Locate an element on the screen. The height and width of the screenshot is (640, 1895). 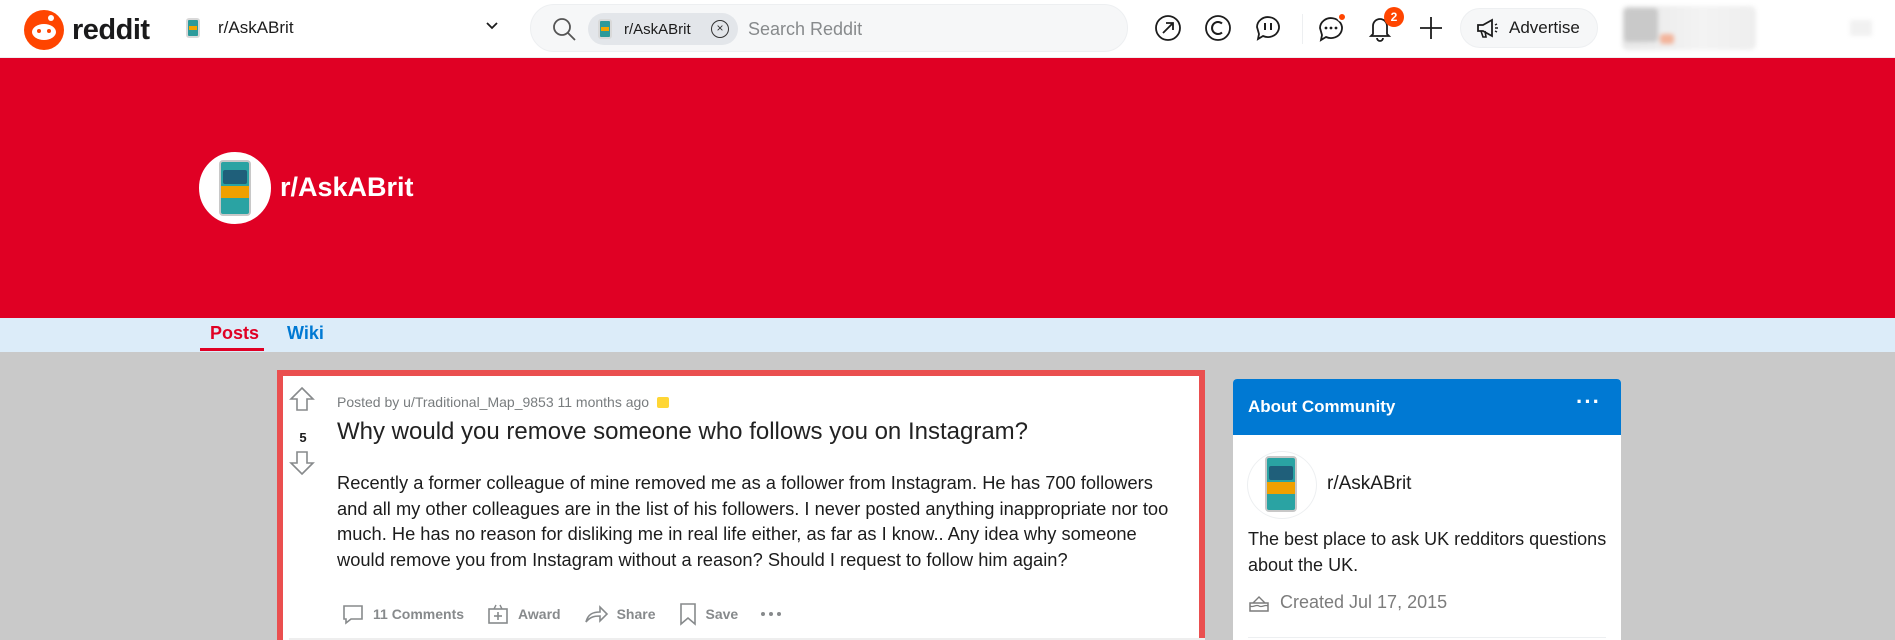
downvote-icon is located at coordinates (302, 463).